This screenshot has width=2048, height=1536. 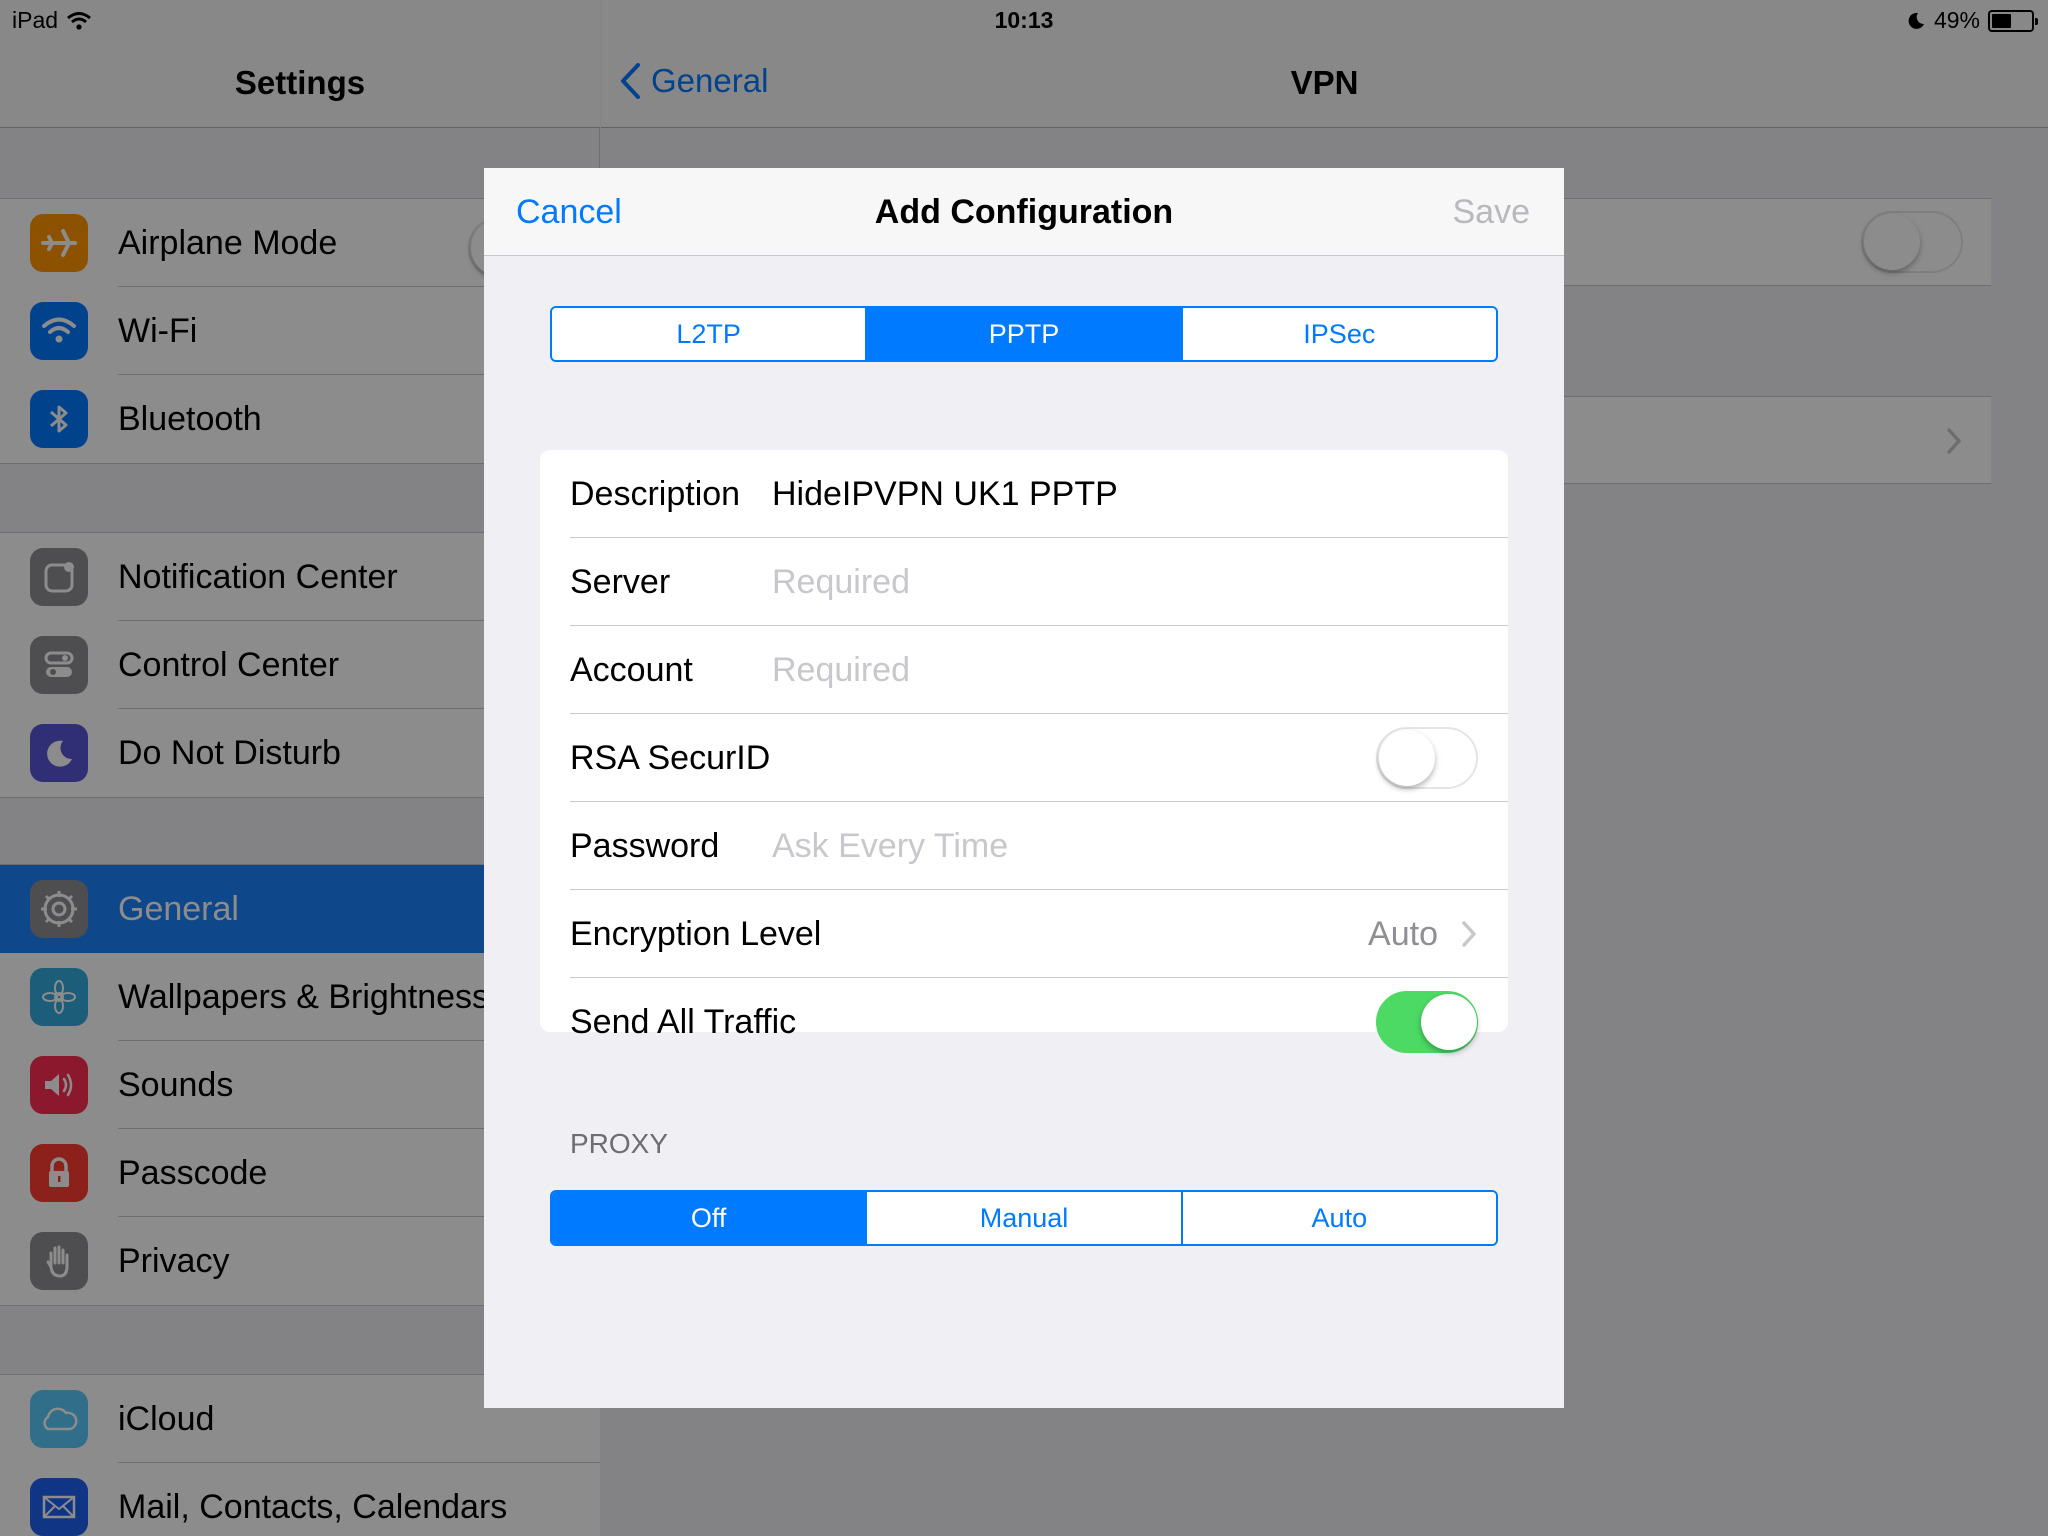 What do you see at coordinates (1339, 1218) in the screenshot?
I see `segment-proxy-auto: Auto` at bounding box center [1339, 1218].